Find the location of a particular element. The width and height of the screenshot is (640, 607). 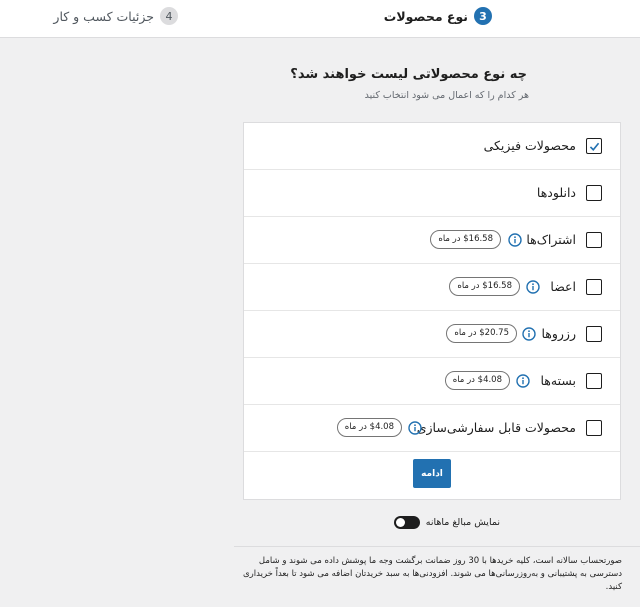

step-number: 3 is located at coordinates (483, 16).